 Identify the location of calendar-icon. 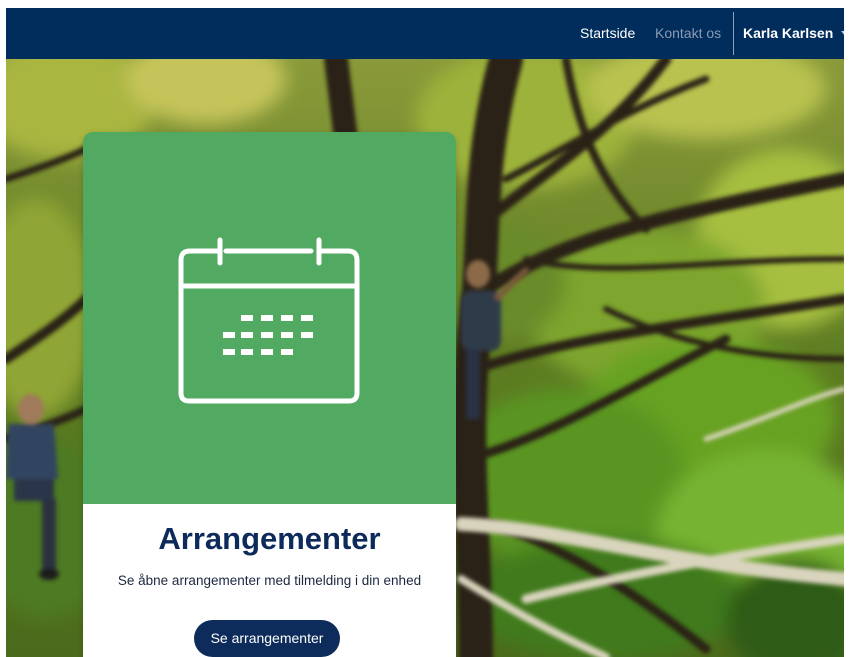
(269, 320).